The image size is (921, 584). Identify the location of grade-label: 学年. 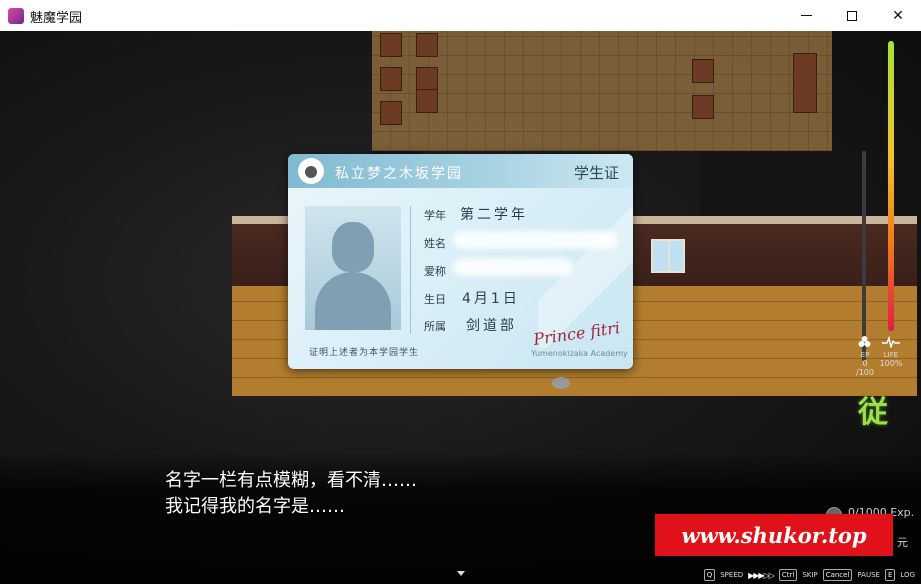
(435, 215).